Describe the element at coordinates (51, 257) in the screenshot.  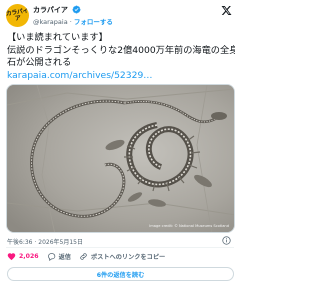
I see `reply-icon` at that location.